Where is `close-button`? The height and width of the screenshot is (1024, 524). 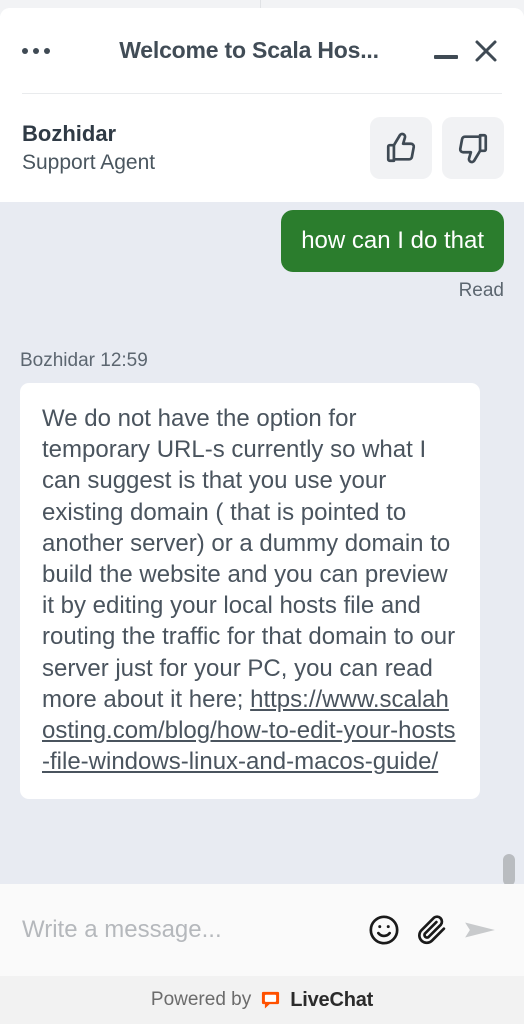
close-button is located at coordinates (486, 51).